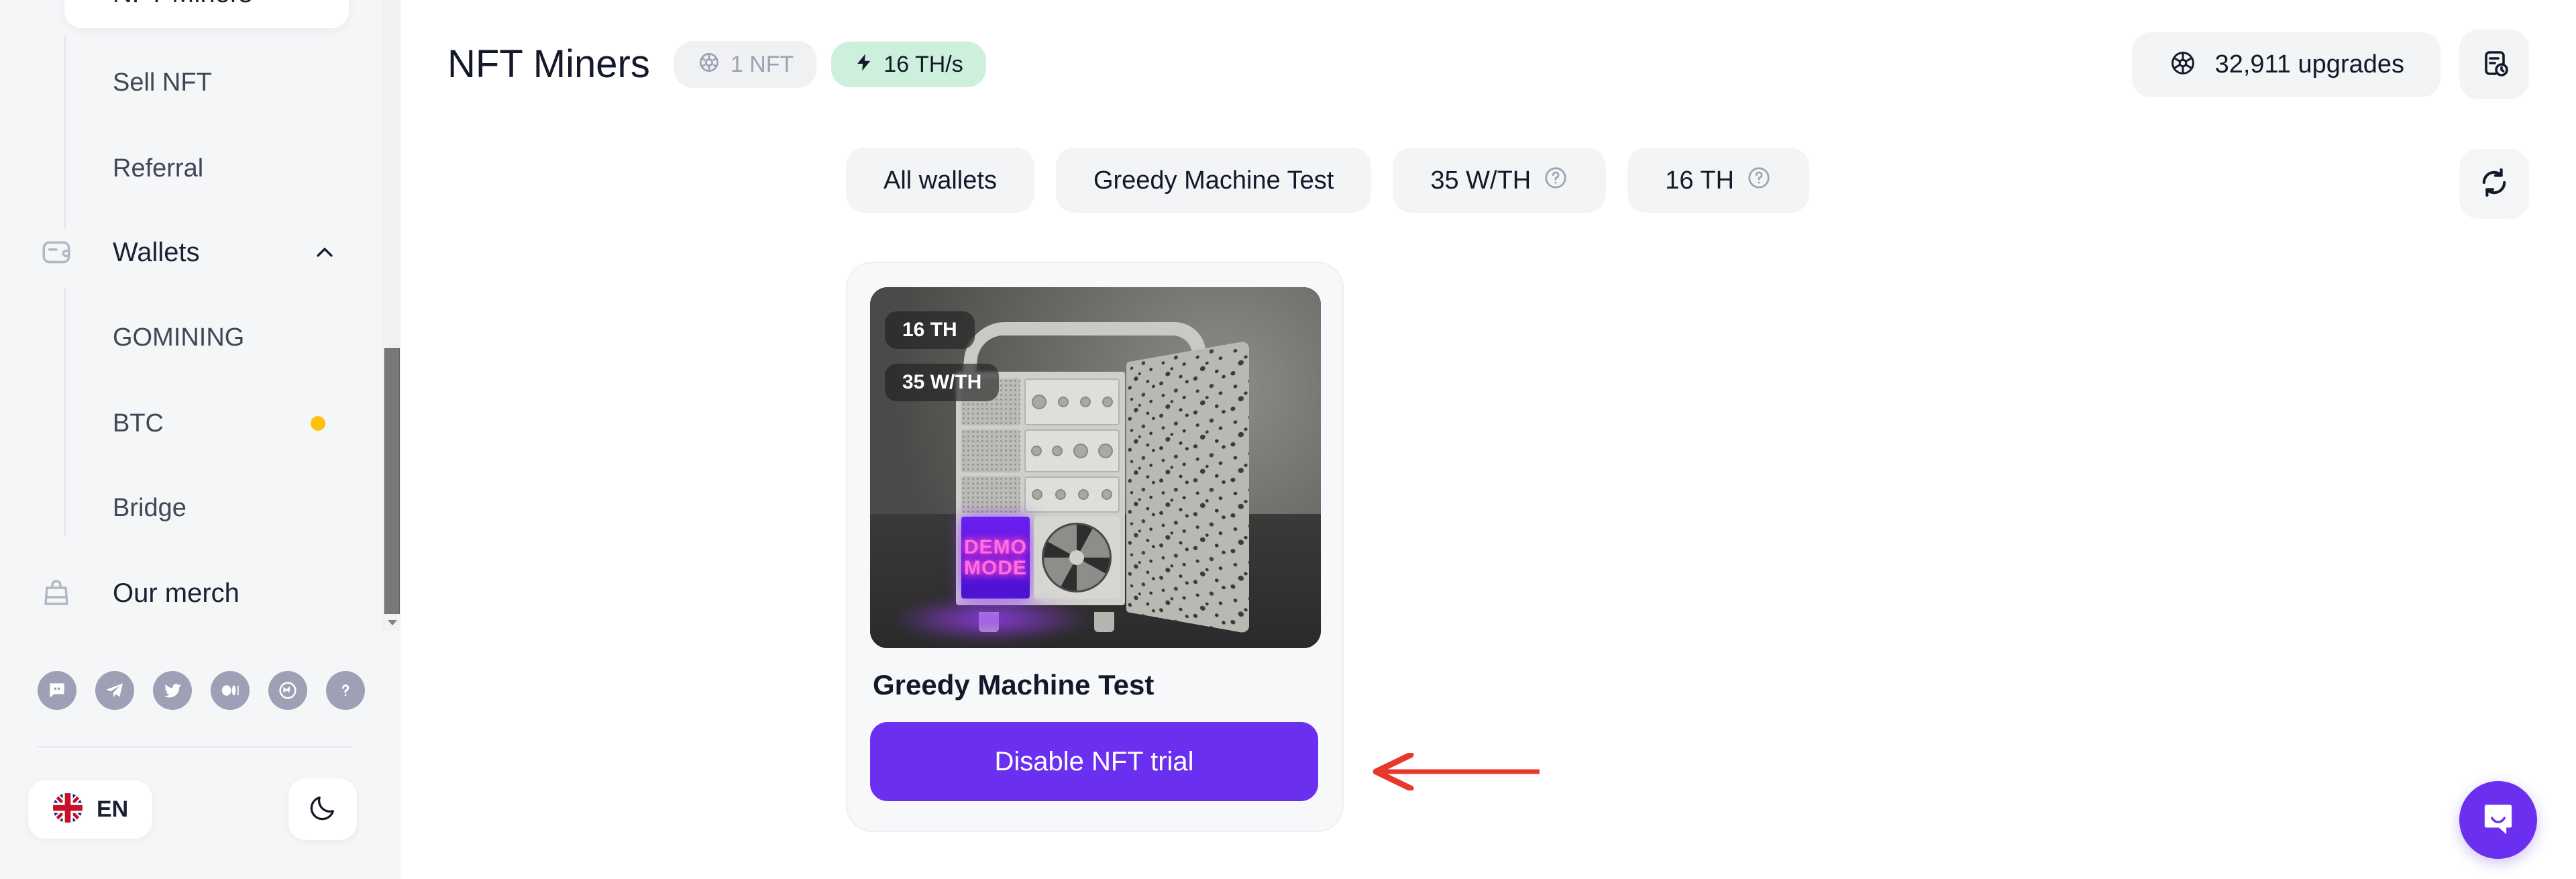 The height and width of the screenshot is (879, 2576). I want to click on nft-card-title: Greedy Machine Test, so click(1014, 685).